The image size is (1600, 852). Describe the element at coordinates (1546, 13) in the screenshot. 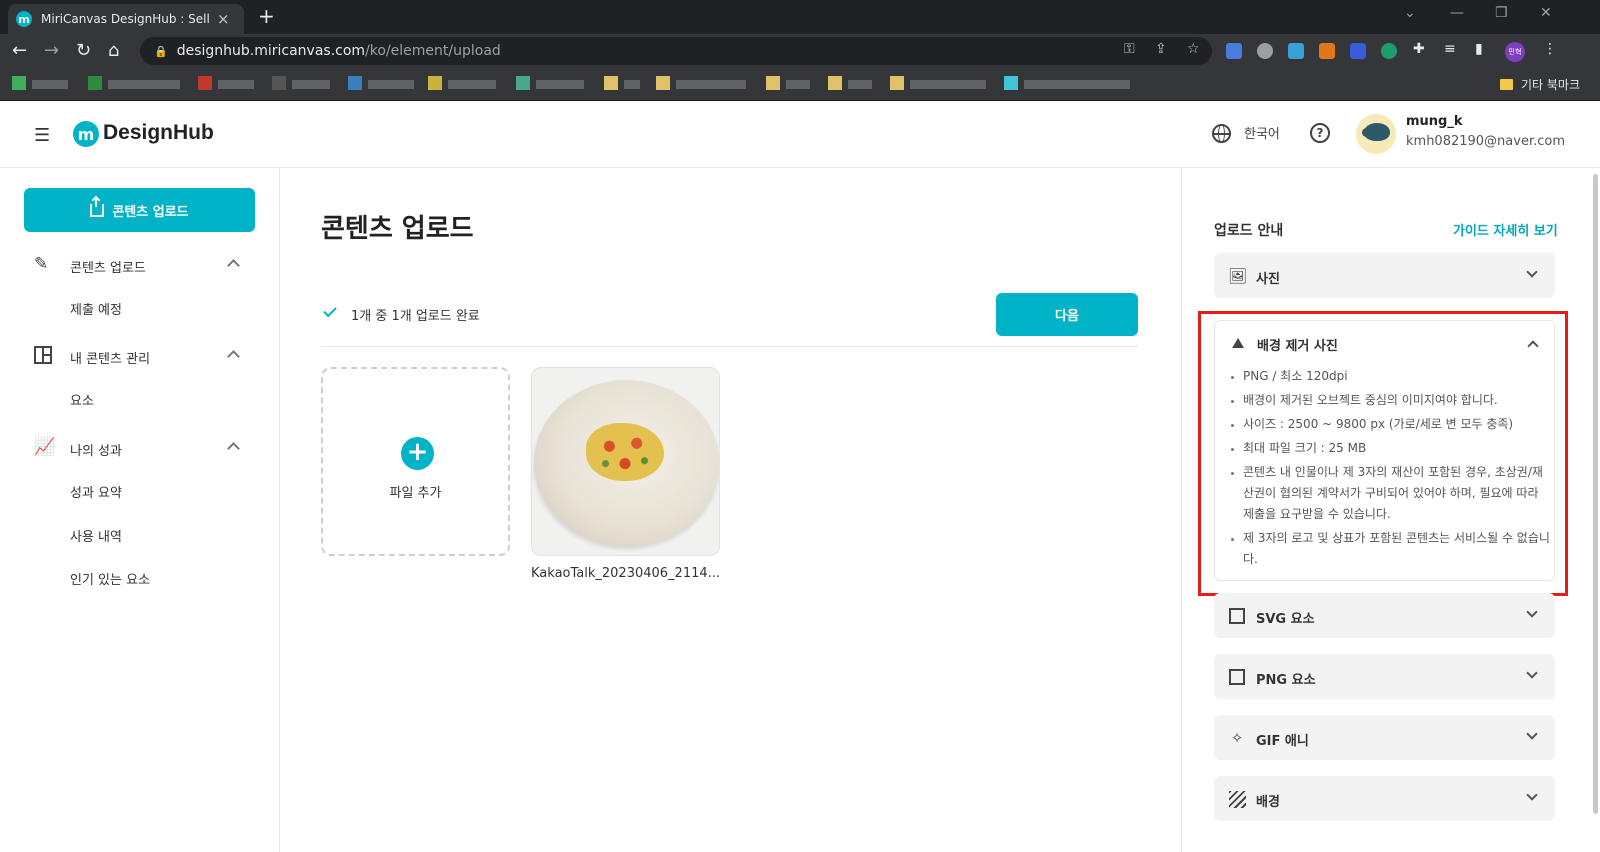

I see `close-window-icon: ✕` at that location.